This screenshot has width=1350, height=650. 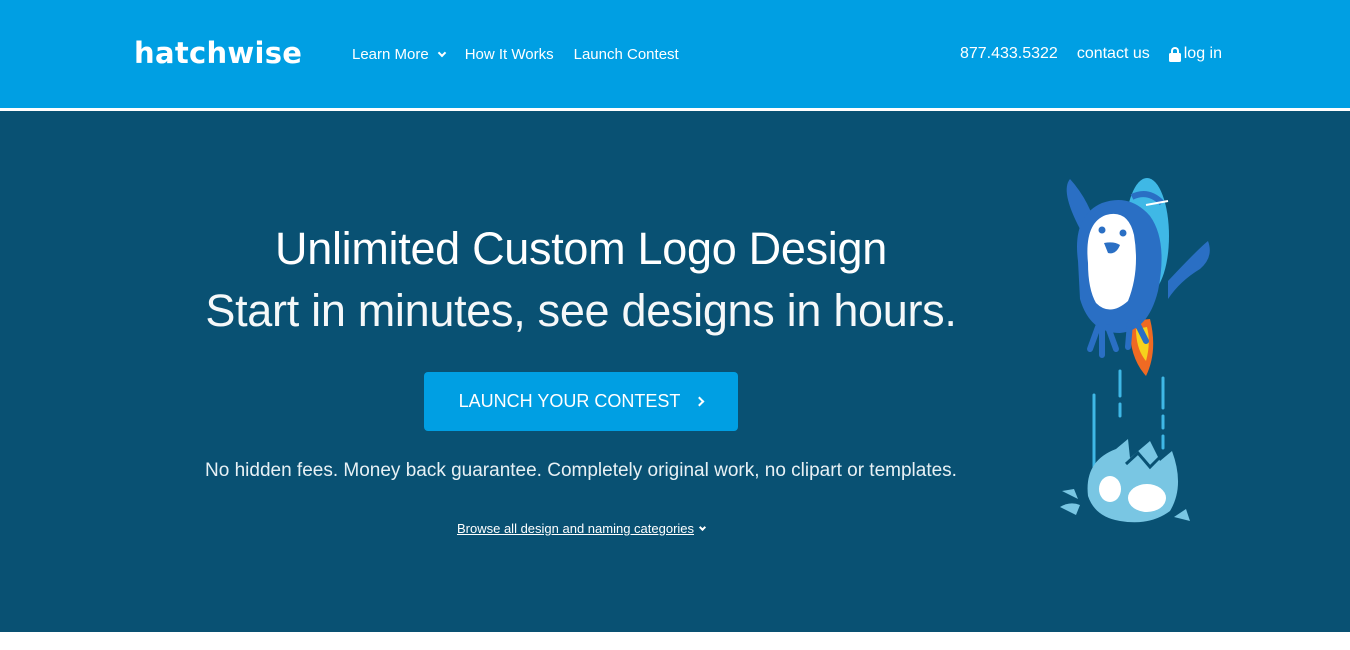 I want to click on utility-nav: 877.433.5322 contact us log in, so click(x=1081, y=54).